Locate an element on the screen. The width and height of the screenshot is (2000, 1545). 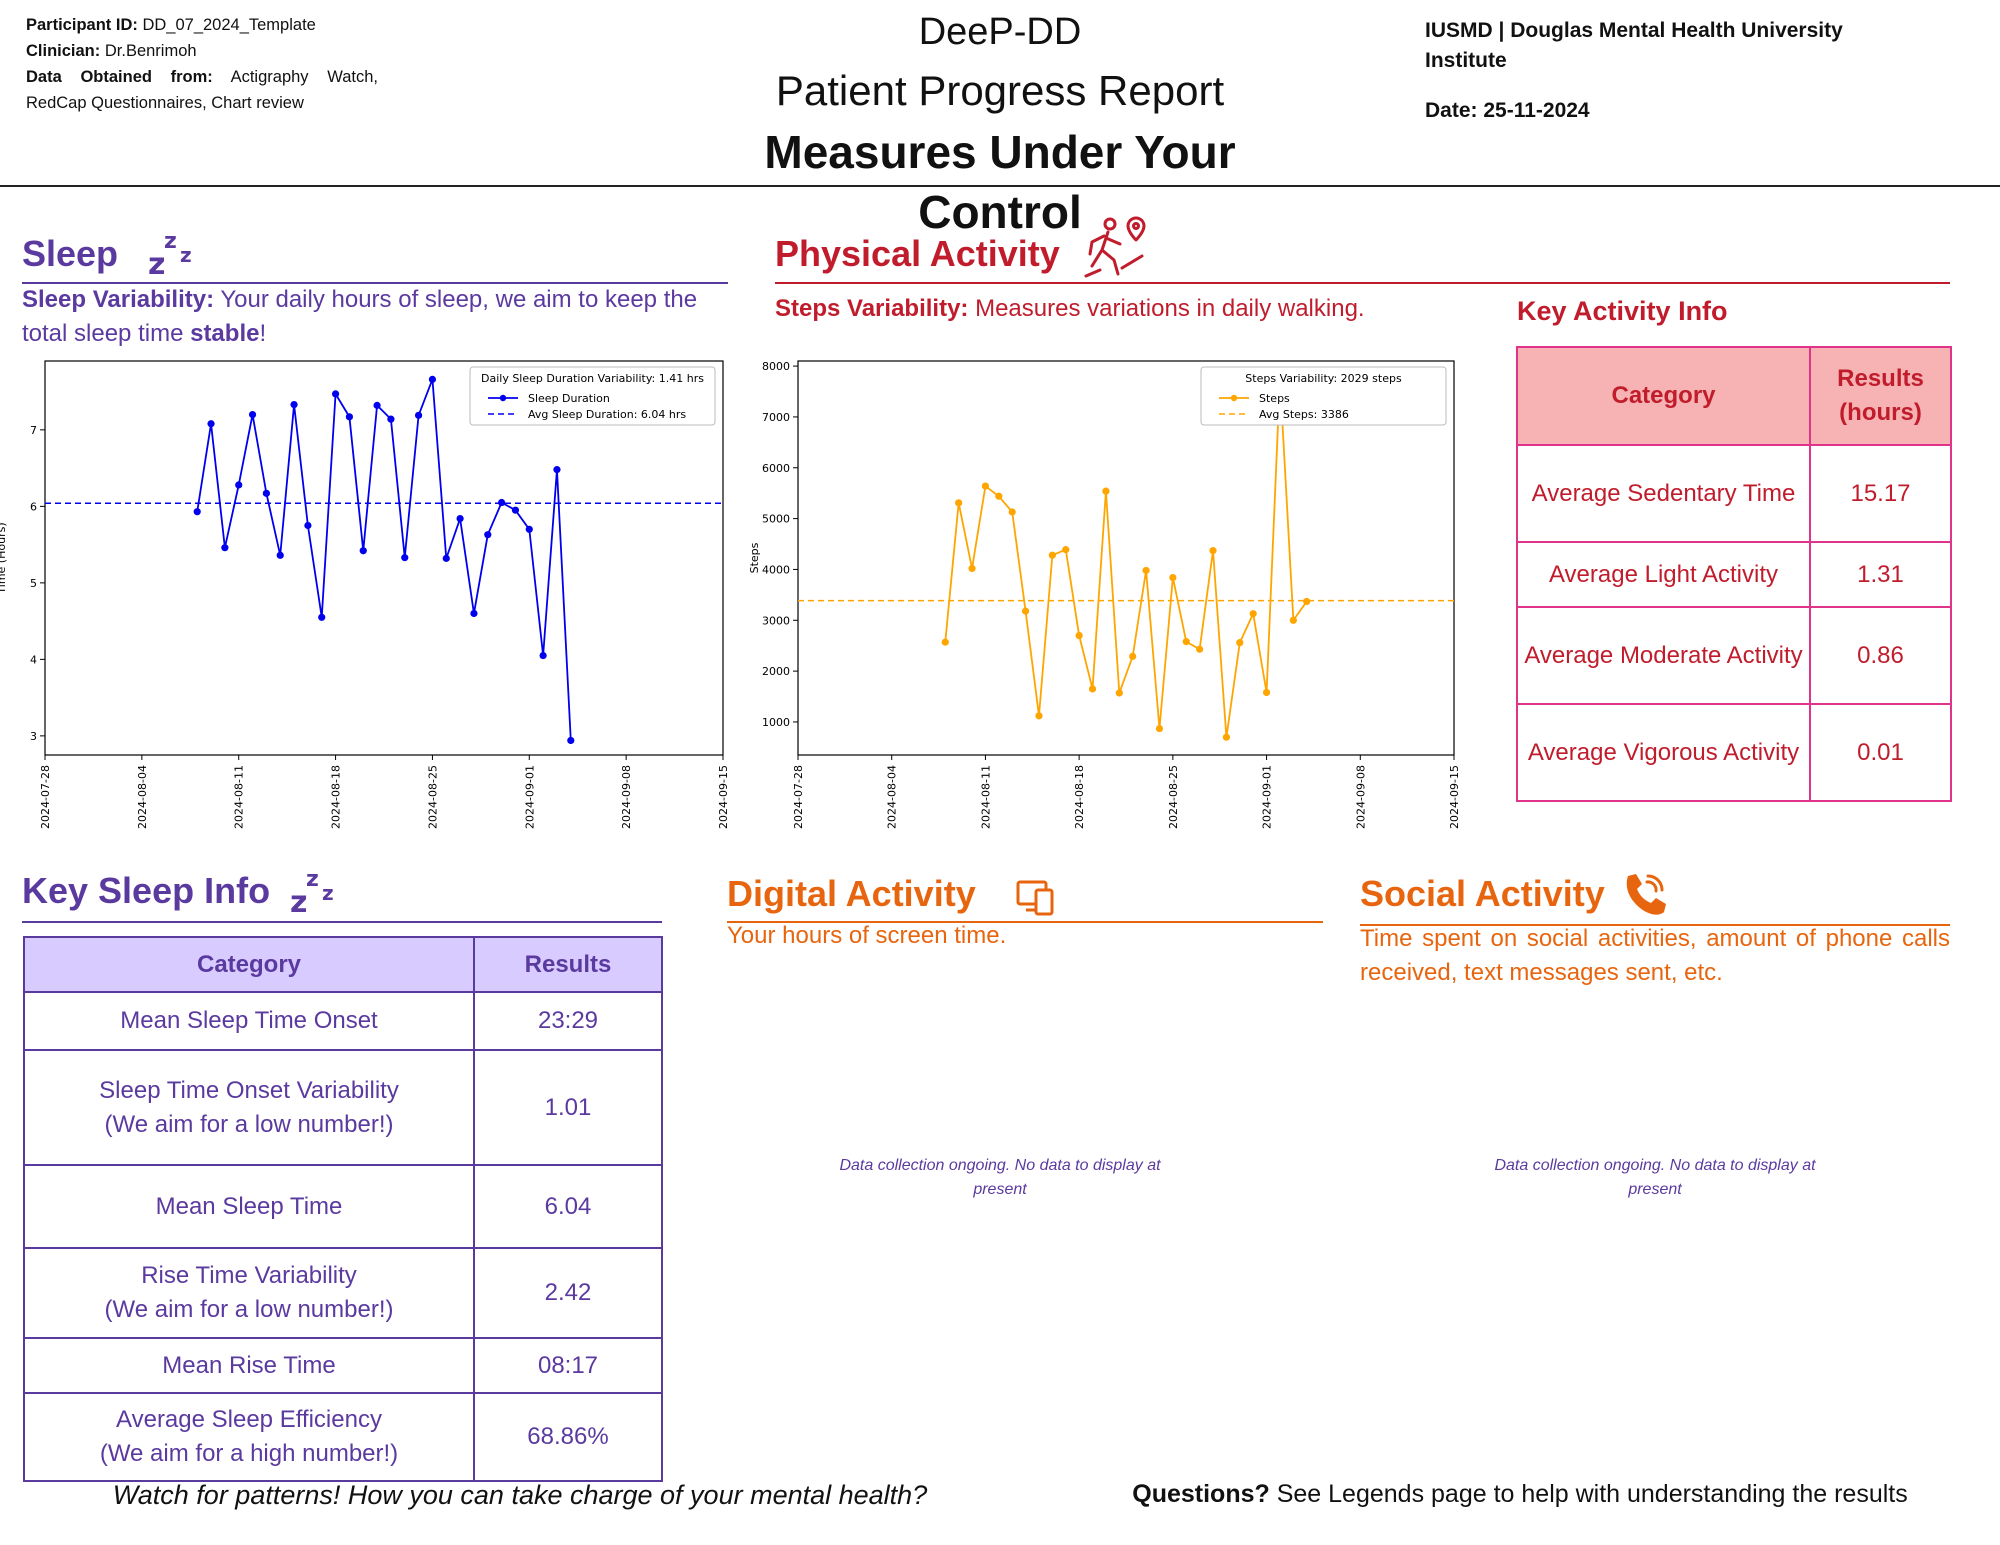
sleep-value: 6.04 is located at coordinates (568, 1206).